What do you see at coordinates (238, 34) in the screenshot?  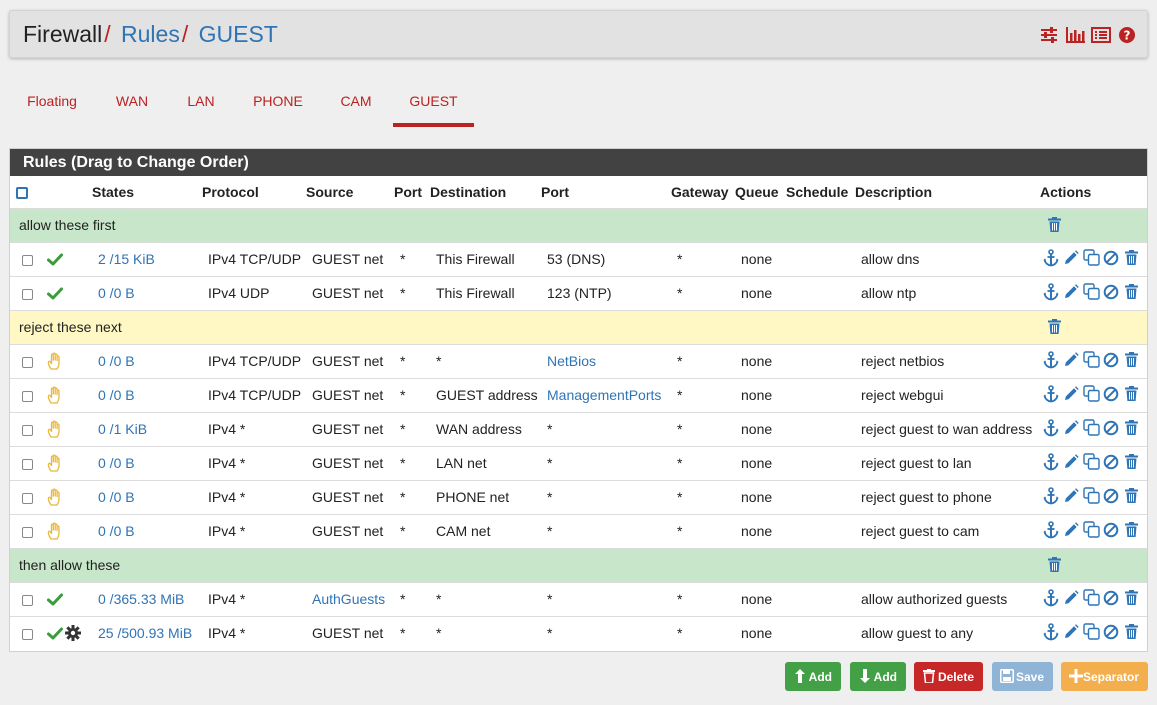 I see `breadcrumb-guest-link: GUEST` at bounding box center [238, 34].